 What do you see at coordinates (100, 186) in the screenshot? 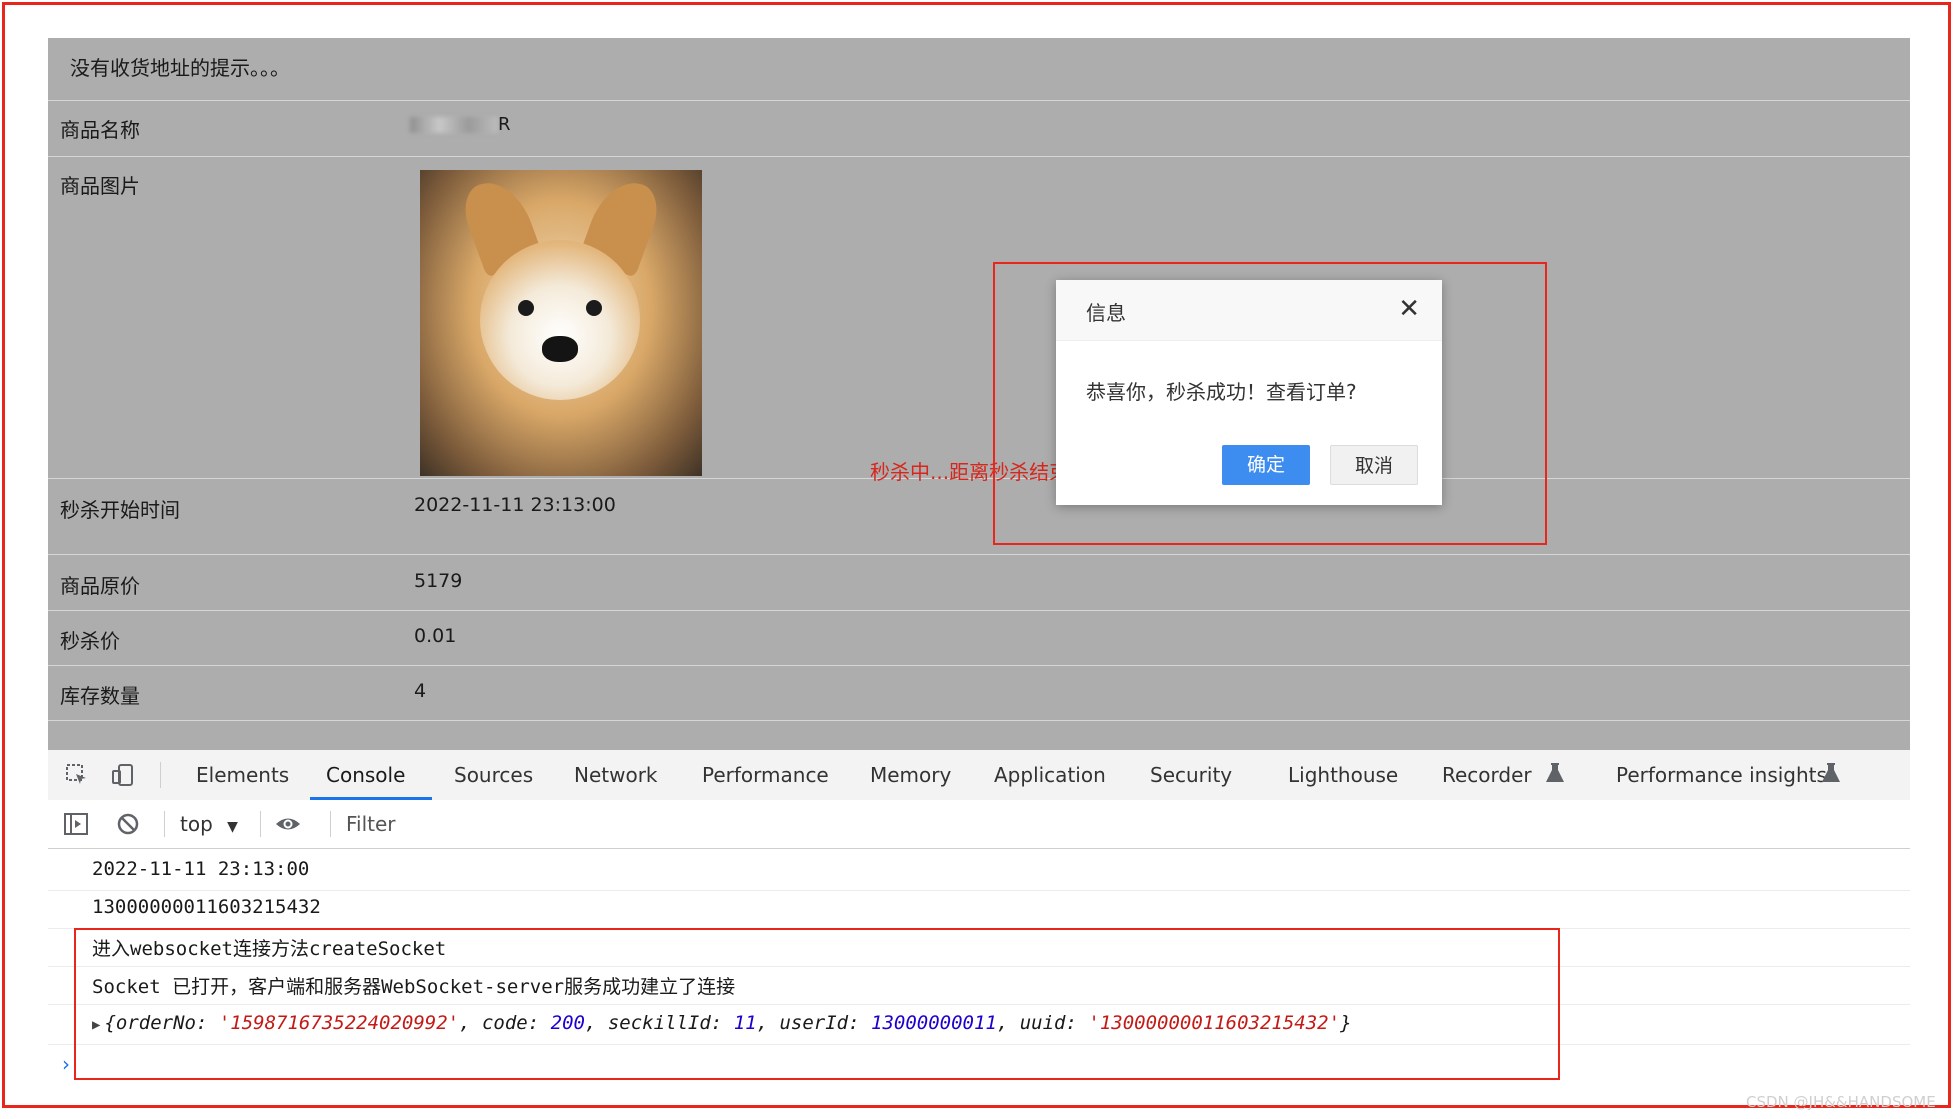
I see `product-image-label: 商品图片` at bounding box center [100, 186].